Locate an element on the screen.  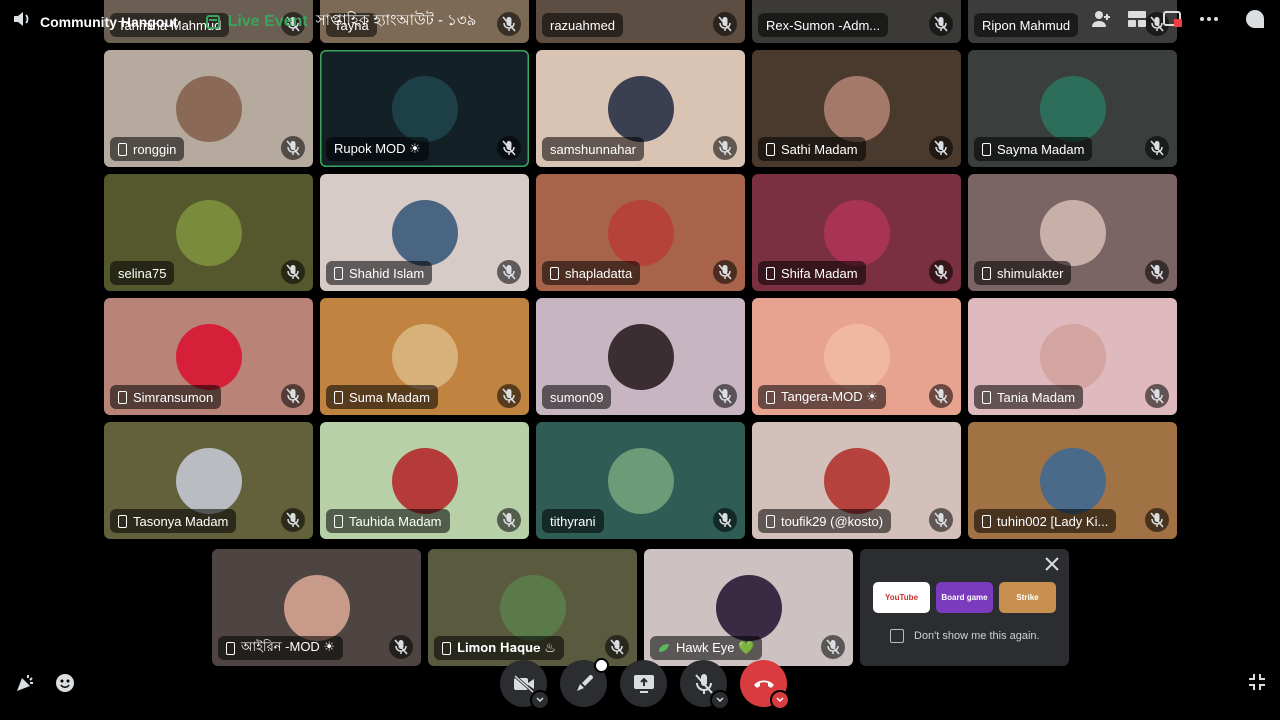
fullscreen-exit-icon is located at coordinates (1257, 684).